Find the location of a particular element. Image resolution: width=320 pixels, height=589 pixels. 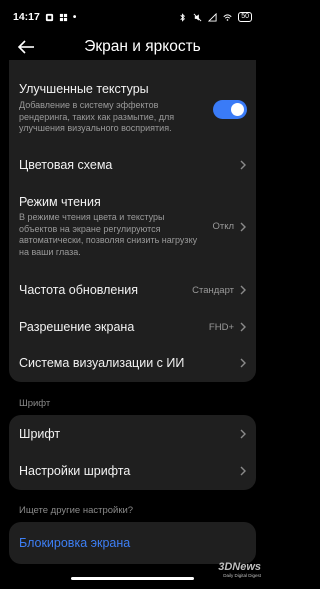

battery-indicator: 50 is located at coordinates (245, 17).